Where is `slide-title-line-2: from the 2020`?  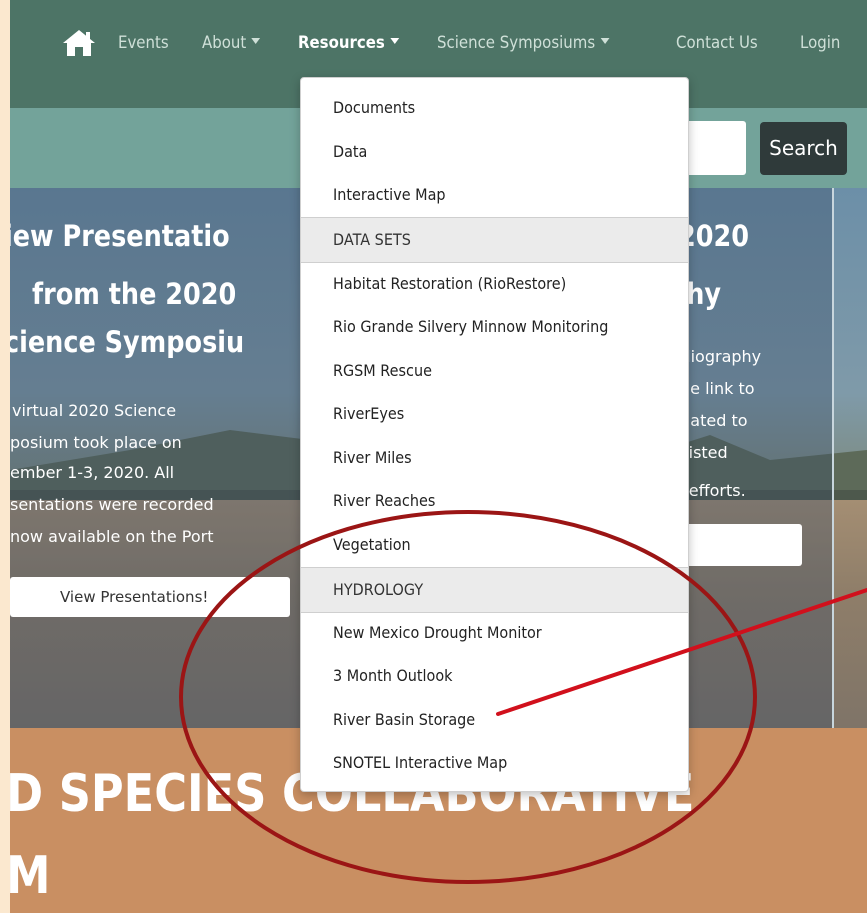 slide-title-line-2: from the 2020 is located at coordinates (134, 294).